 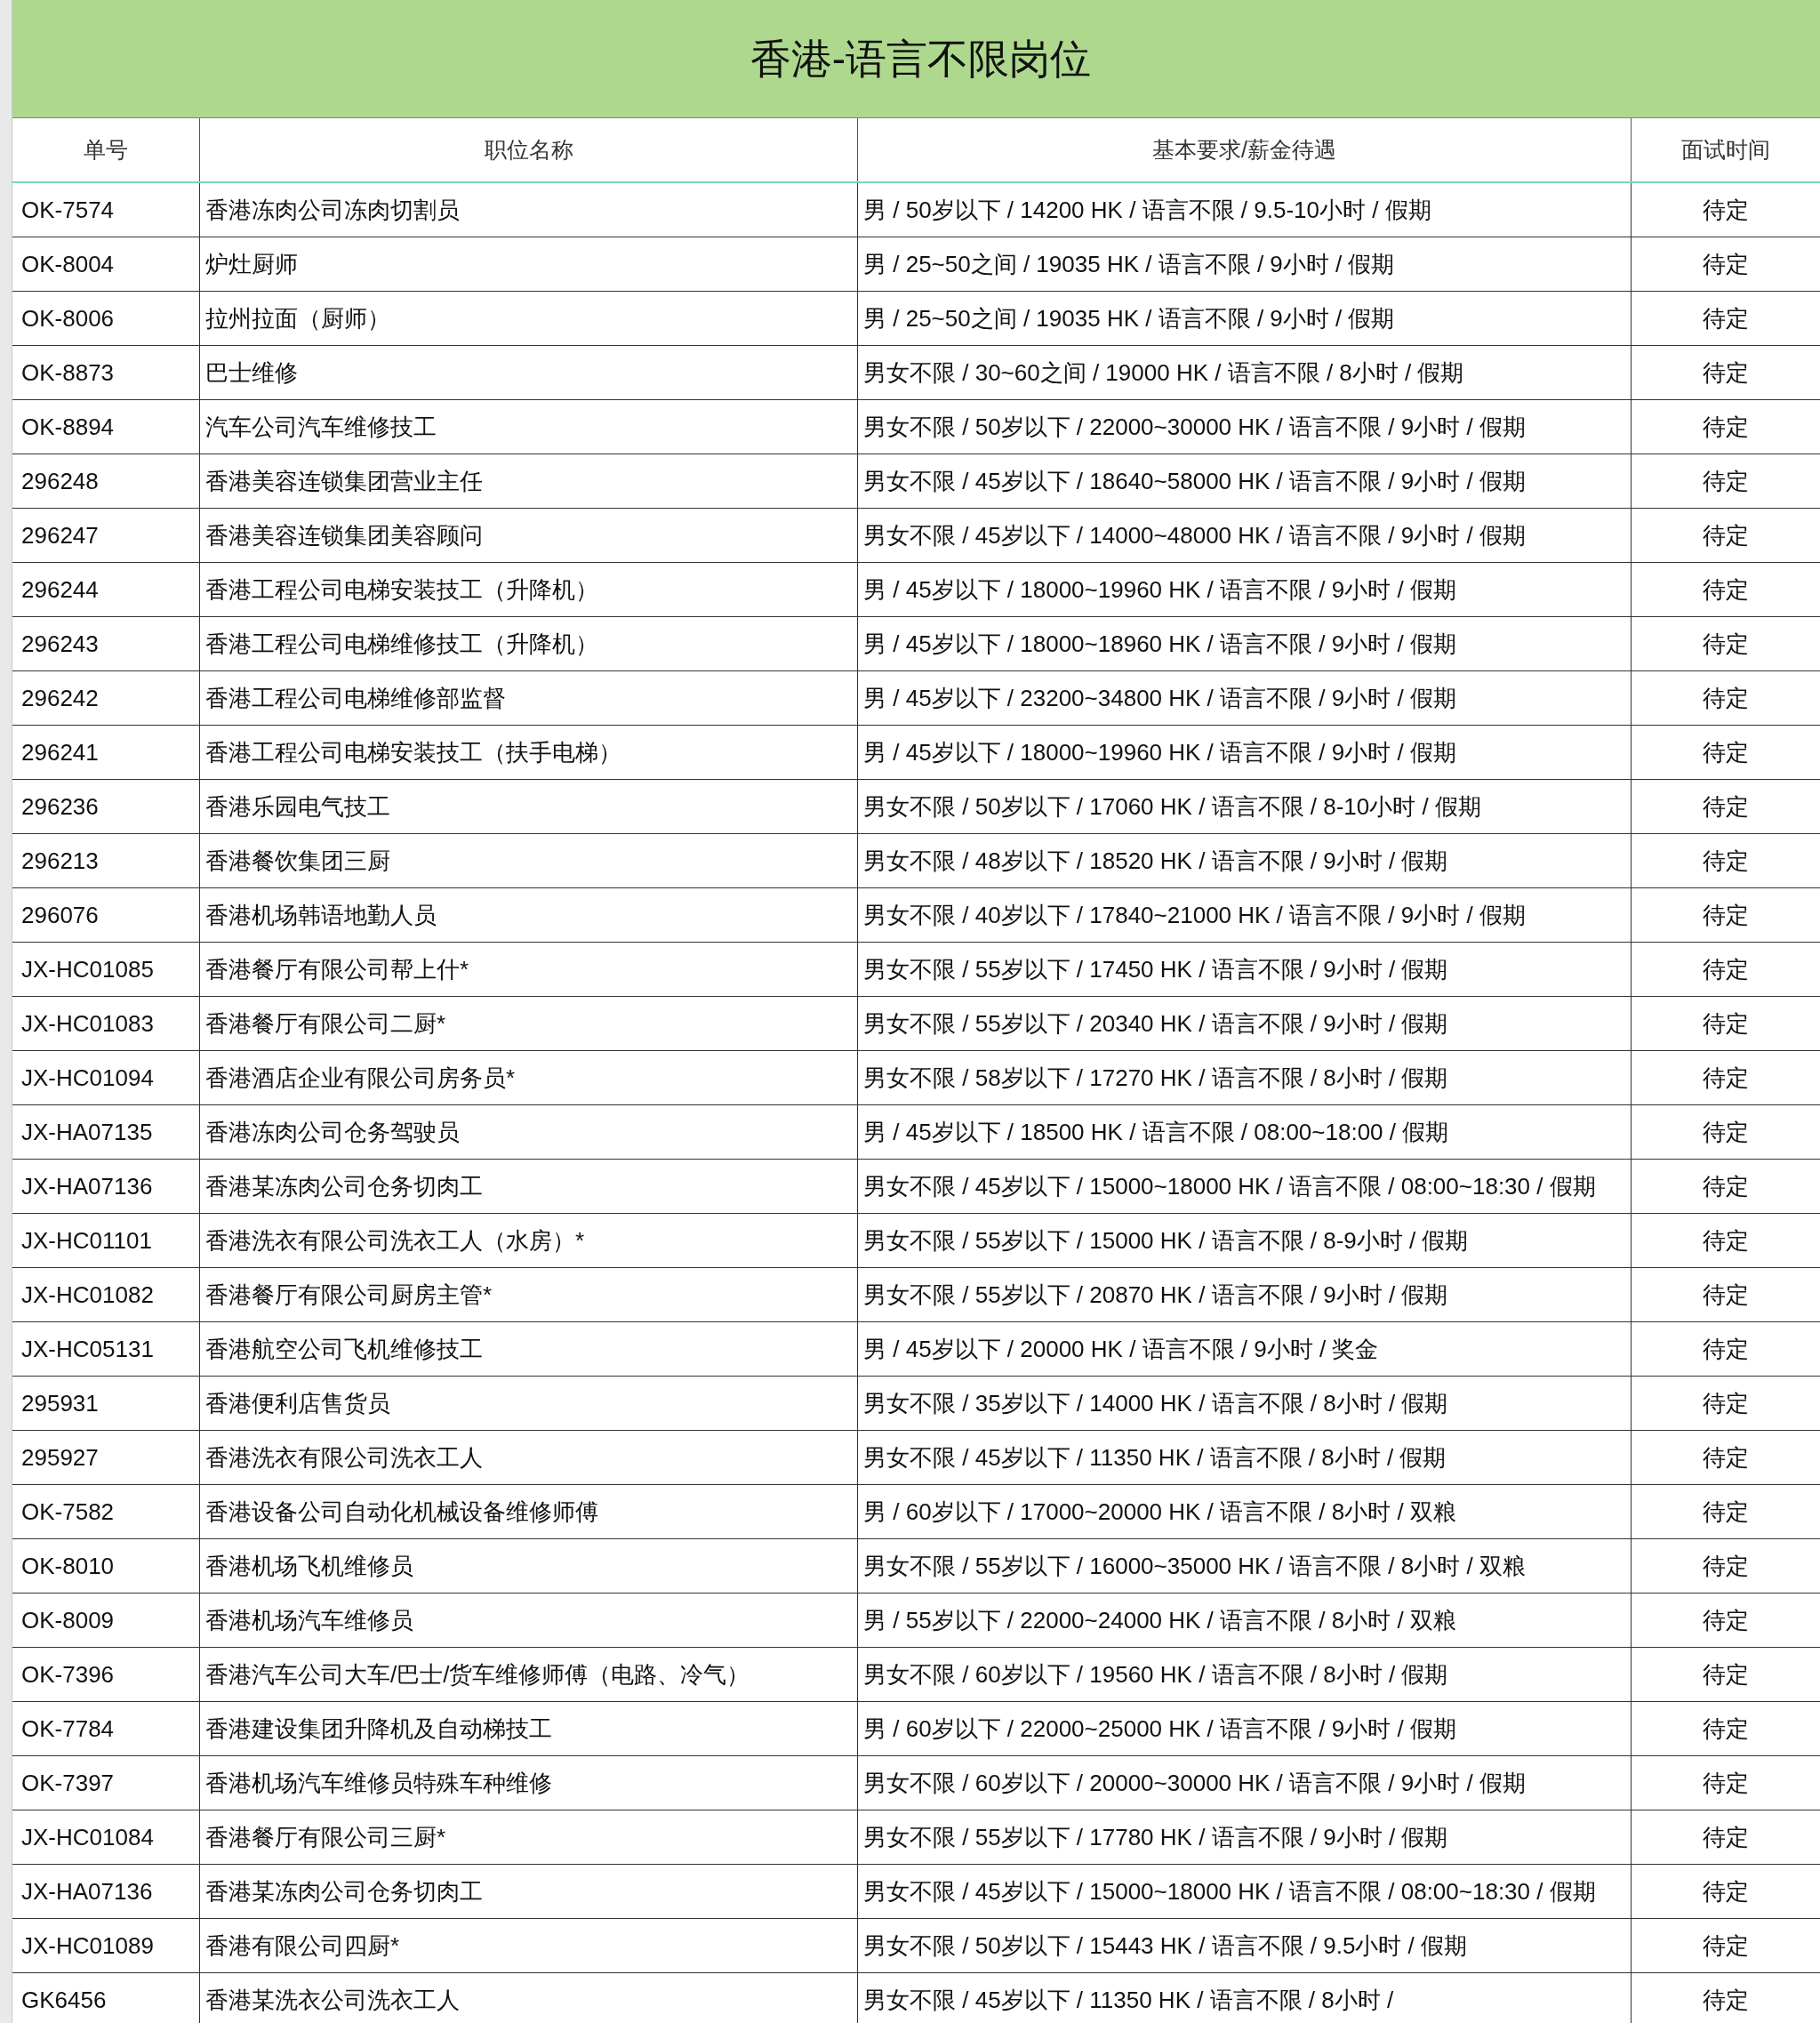 I want to click on table-cell: 296244, so click(x=106, y=589).